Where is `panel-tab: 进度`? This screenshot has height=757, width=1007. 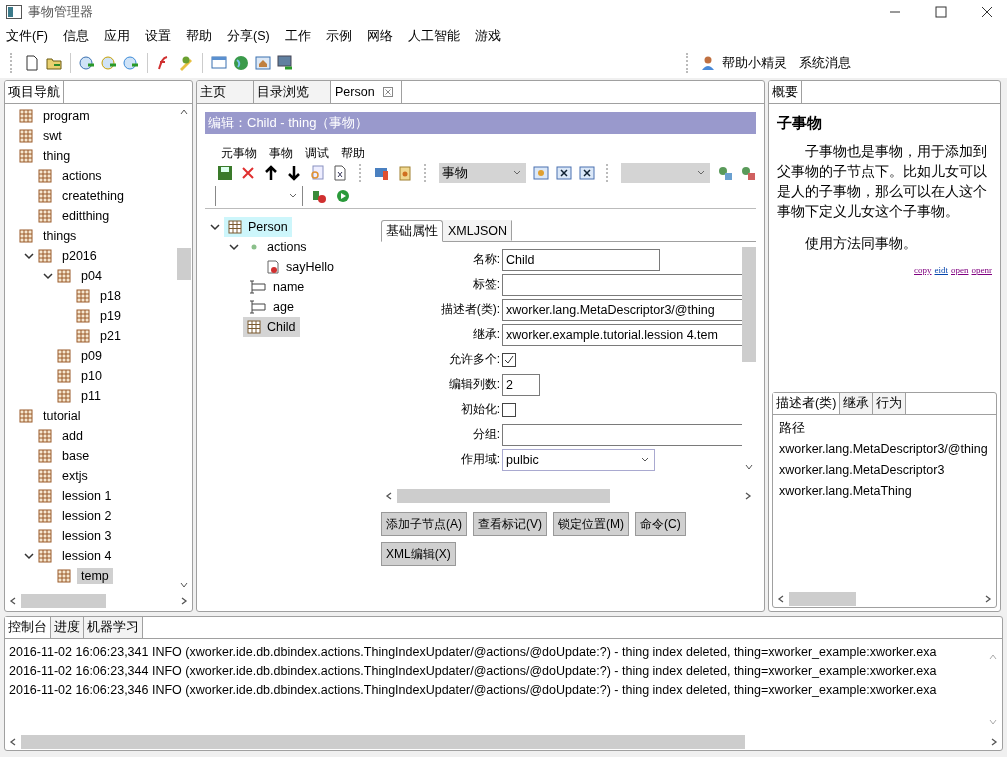 panel-tab: 进度 is located at coordinates (67, 627).